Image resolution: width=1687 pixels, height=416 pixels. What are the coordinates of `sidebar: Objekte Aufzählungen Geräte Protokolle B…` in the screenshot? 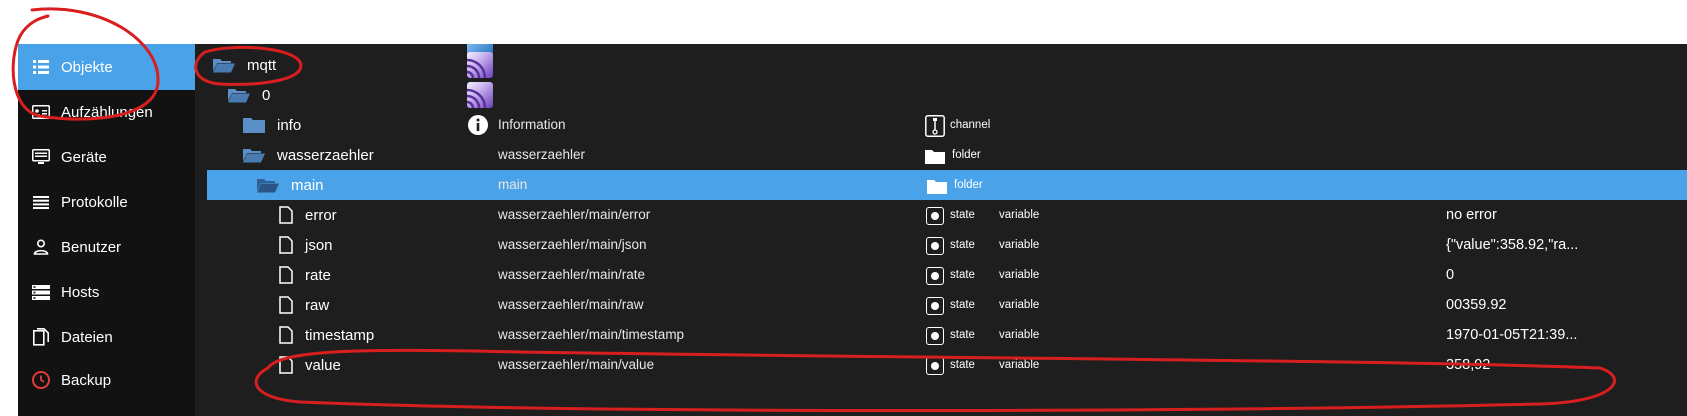 It's located at (106, 230).